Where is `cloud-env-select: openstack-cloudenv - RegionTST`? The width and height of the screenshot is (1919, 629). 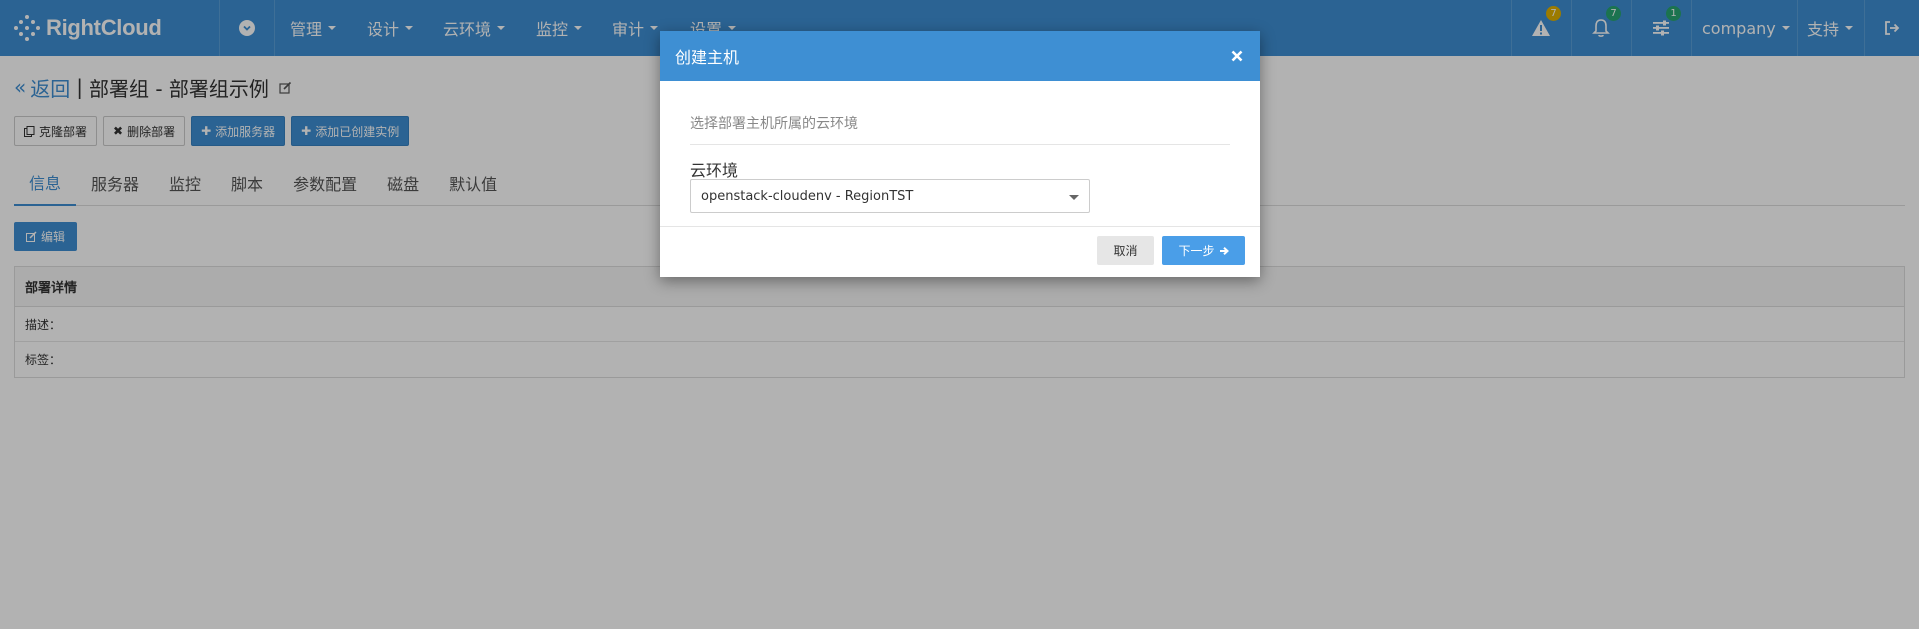
cloud-env-select: openstack-cloudenv - RegionTST is located at coordinates (890, 196).